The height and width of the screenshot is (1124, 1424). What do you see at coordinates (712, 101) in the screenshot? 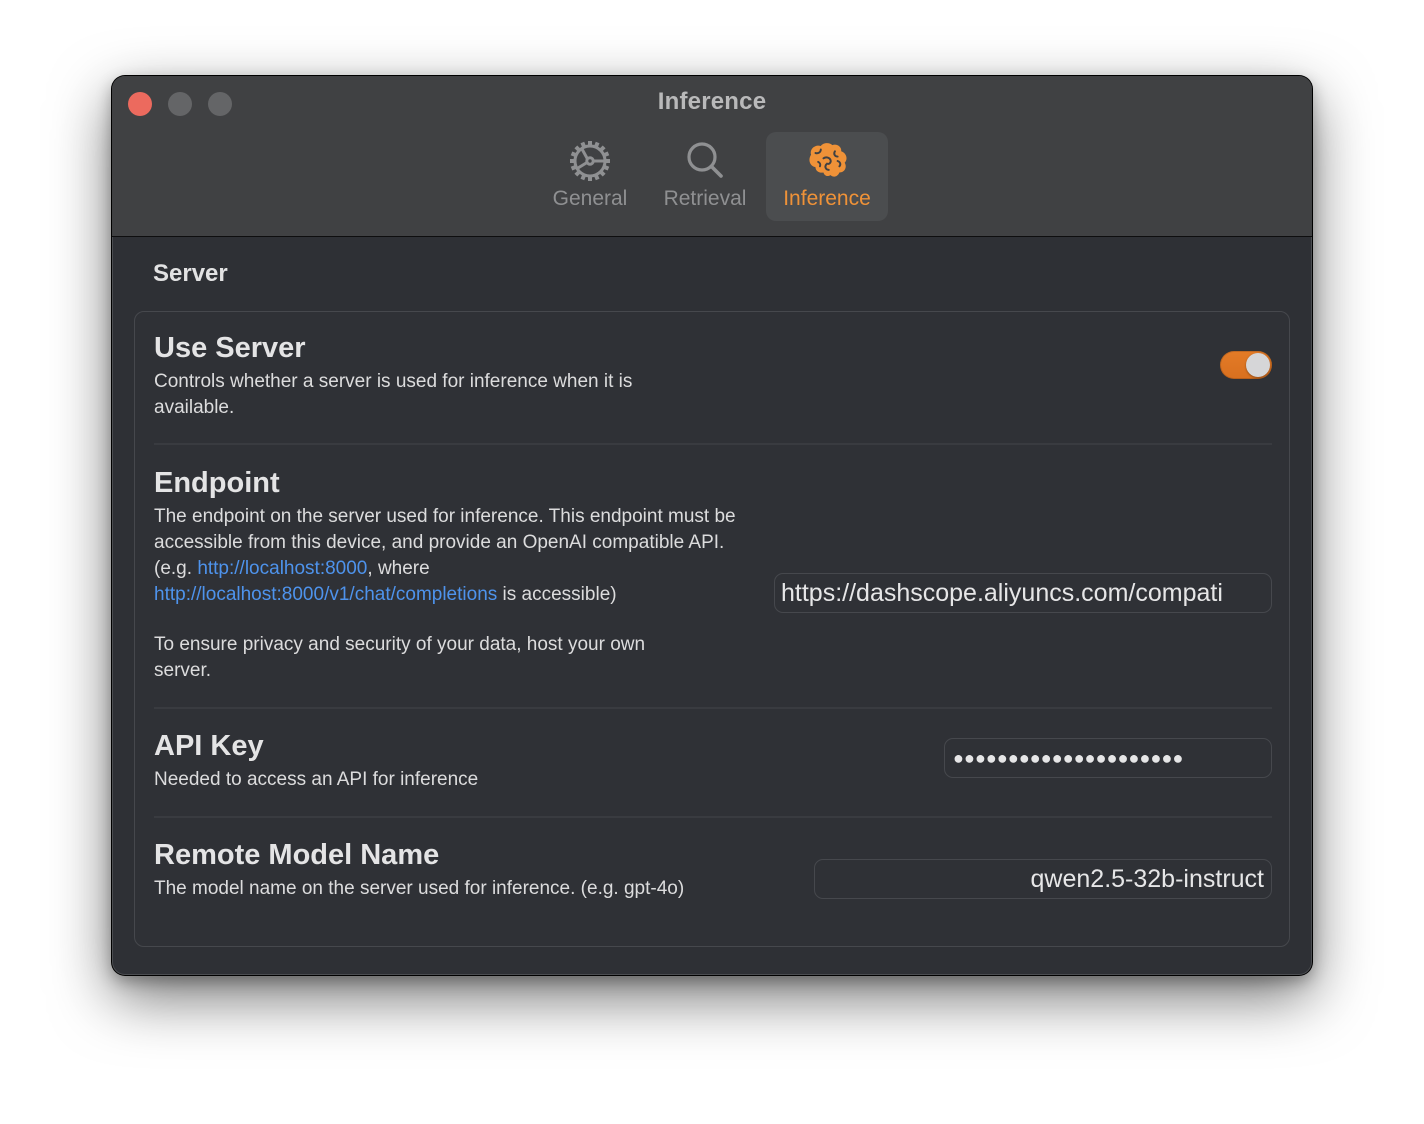
I see `window-title: Inference` at bounding box center [712, 101].